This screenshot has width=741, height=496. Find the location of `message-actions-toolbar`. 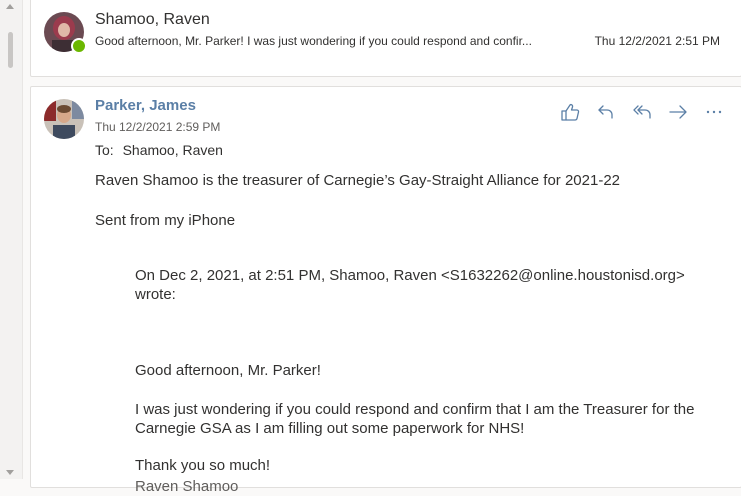

message-actions-toolbar is located at coordinates (644, 112).